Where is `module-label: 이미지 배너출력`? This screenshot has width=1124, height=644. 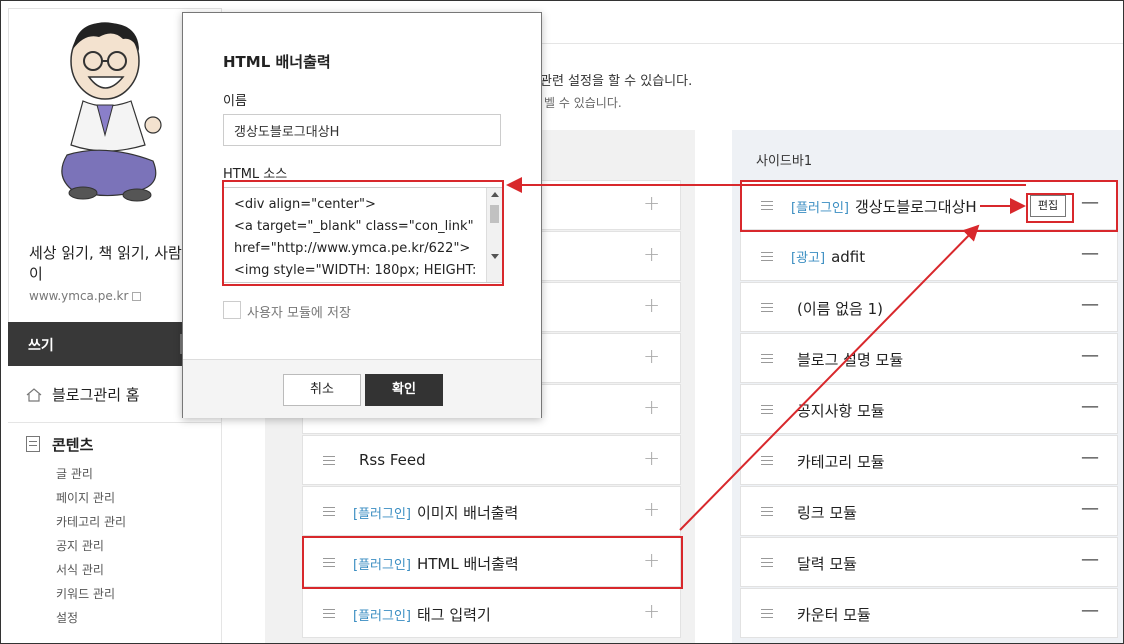 module-label: 이미지 배너출력 is located at coordinates (467, 513).